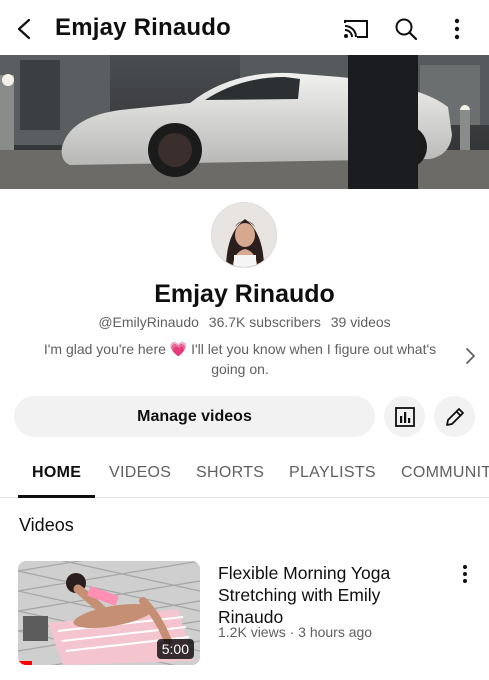 This screenshot has width=489, height=680. I want to click on back-arrow-icon, so click(25, 29).